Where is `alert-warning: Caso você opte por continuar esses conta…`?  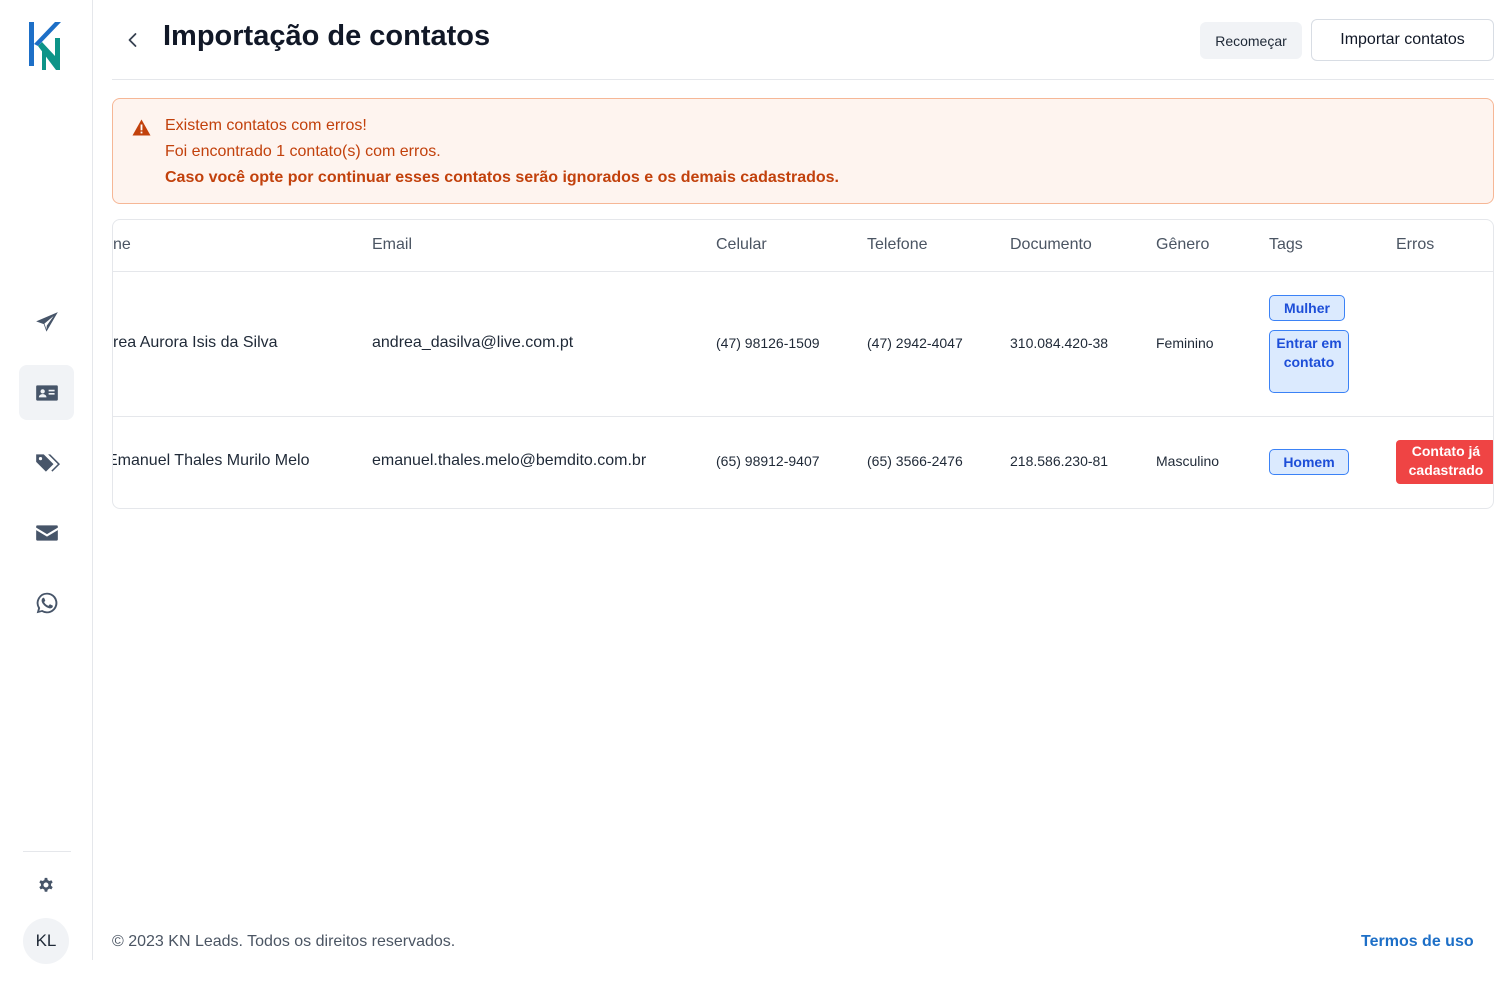
alert-warning: Caso você opte por continuar esses conta… is located at coordinates (502, 177).